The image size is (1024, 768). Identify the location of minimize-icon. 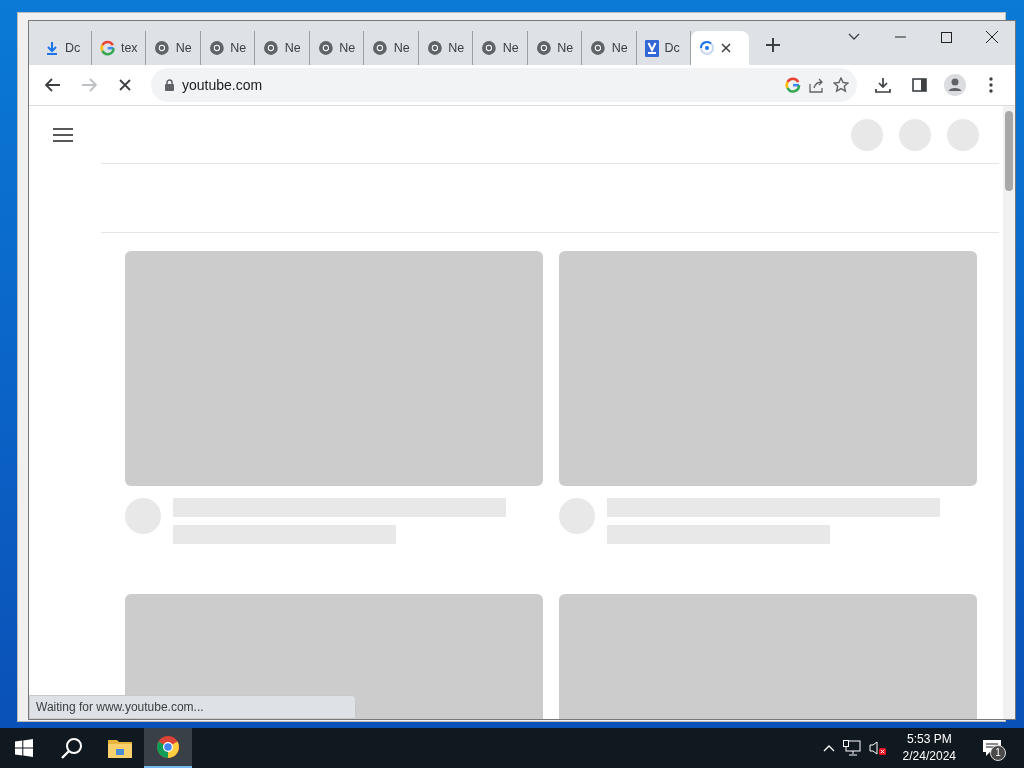
(900, 37).